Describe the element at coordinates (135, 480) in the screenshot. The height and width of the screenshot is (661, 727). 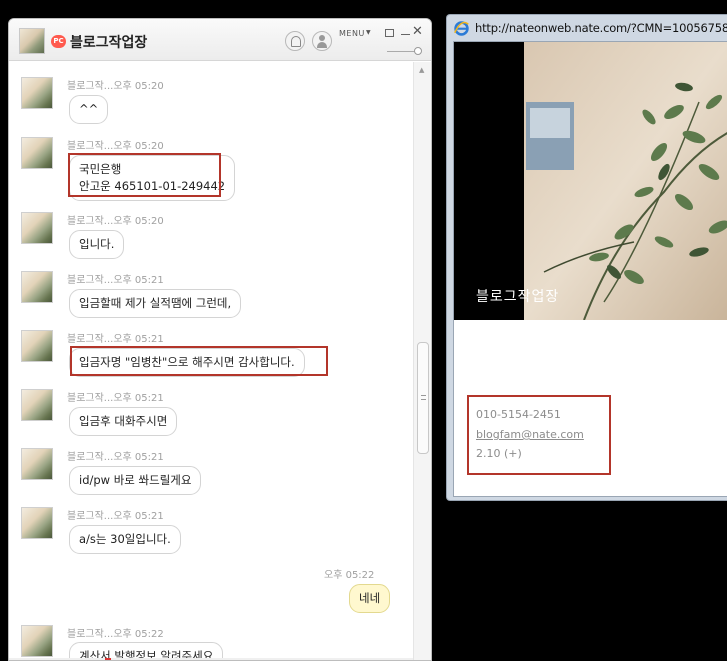
I see `message-bubble: id/pw 바로 쏴드릴게요` at that location.